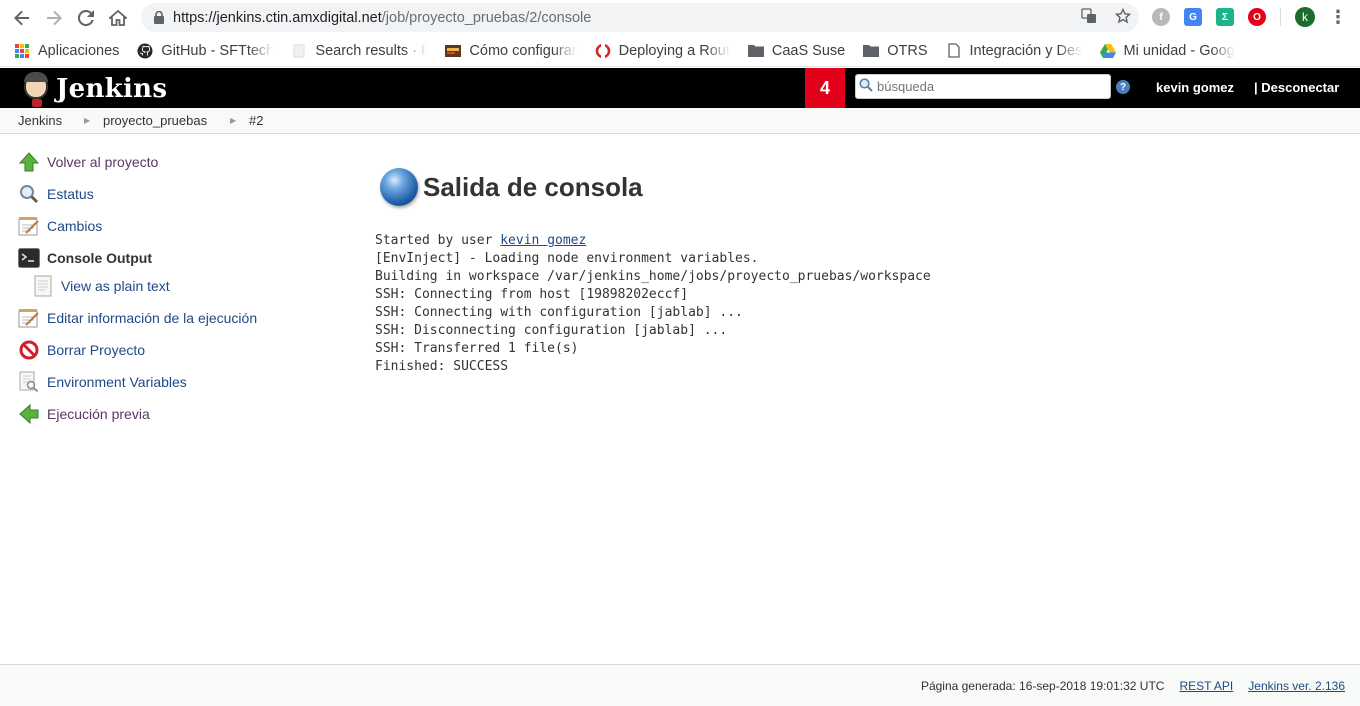 This screenshot has width=1360, height=706. I want to click on opera-extension-icon: O, so click(1257, 17).